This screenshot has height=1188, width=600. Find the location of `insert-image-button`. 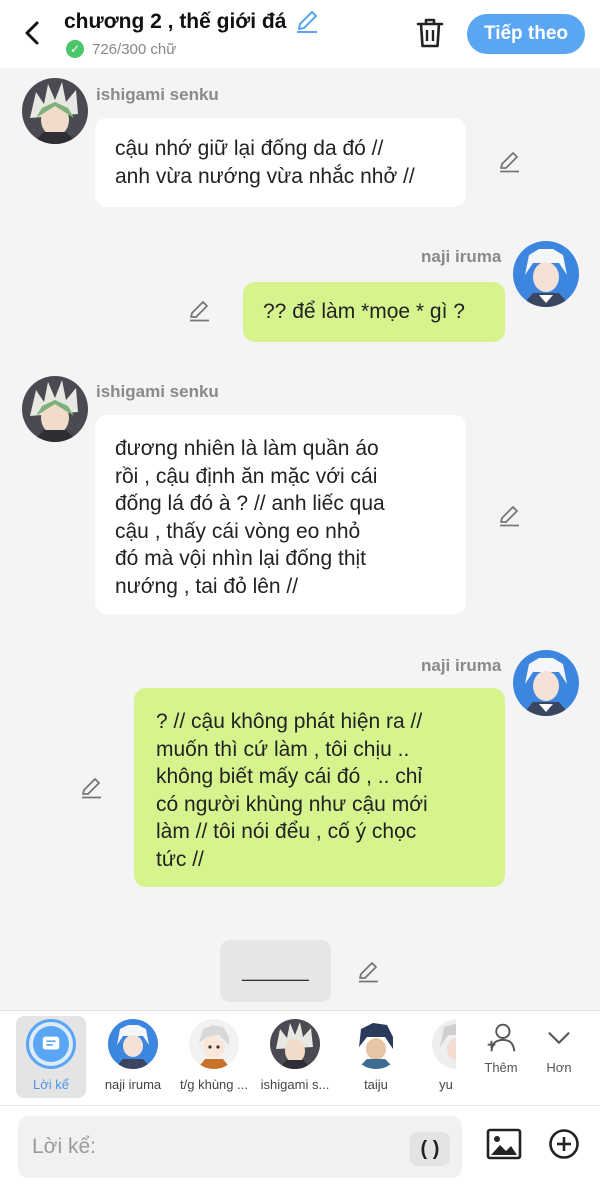

insert-image-button is located at coordinates (504, 1144).